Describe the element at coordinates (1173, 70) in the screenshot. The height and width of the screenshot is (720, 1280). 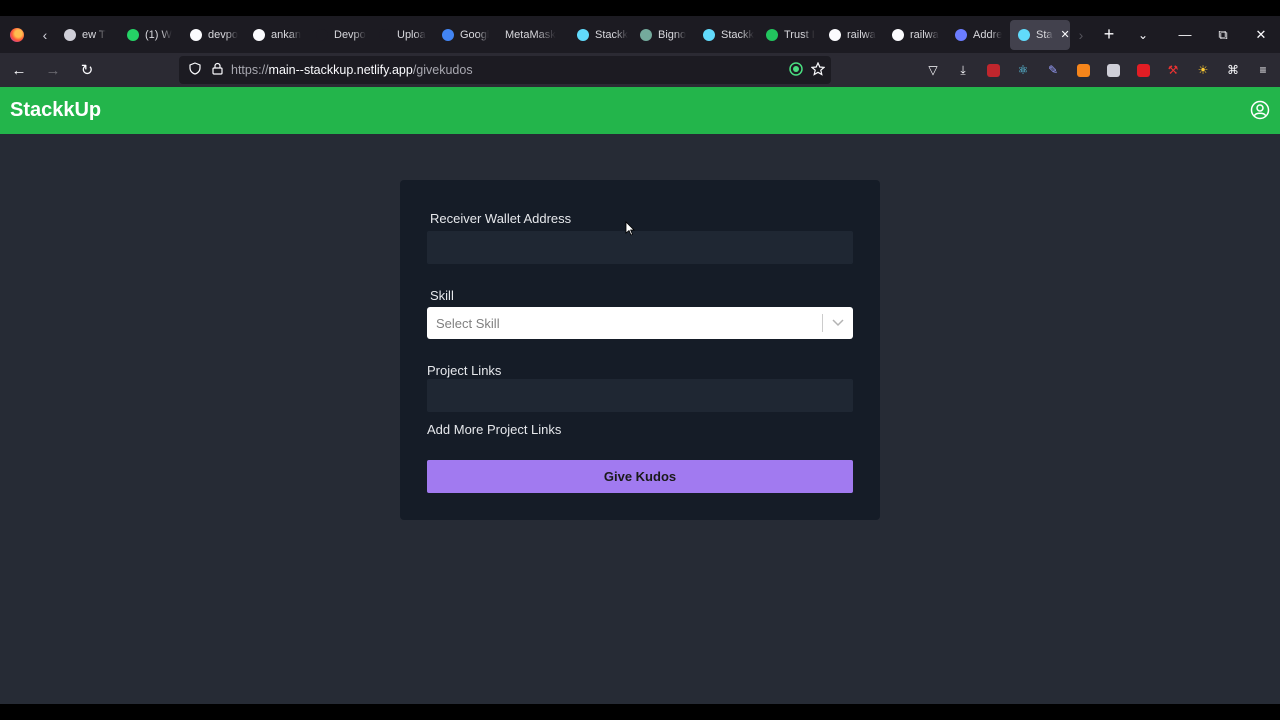
I see `tool-extension-icon: ⚒` at that location.